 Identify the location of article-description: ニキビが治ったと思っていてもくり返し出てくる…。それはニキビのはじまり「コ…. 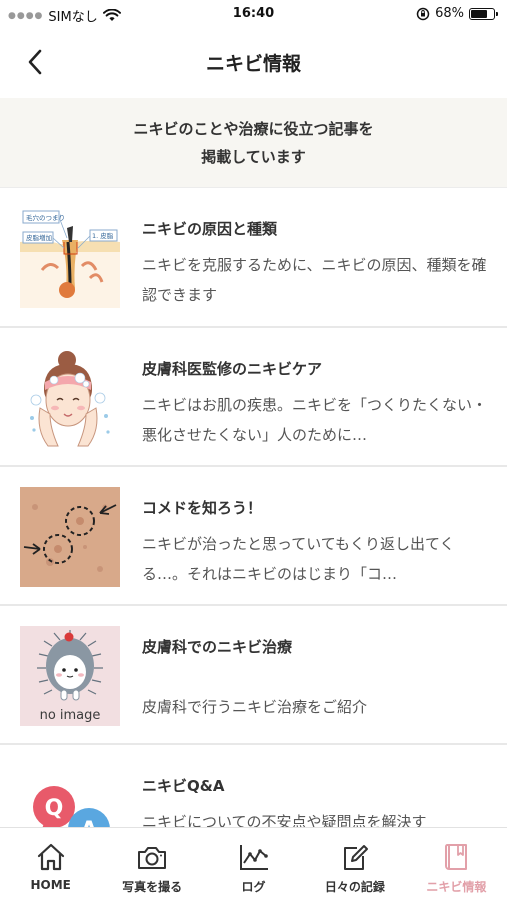
(298, 559).